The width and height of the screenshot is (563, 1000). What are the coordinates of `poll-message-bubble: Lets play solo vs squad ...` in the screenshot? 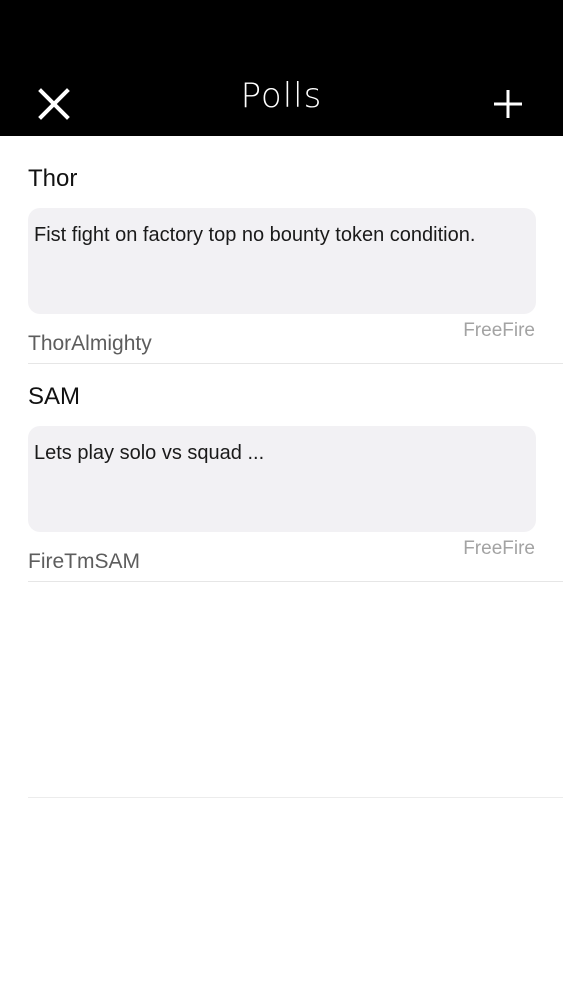 It's located at (282, 479).